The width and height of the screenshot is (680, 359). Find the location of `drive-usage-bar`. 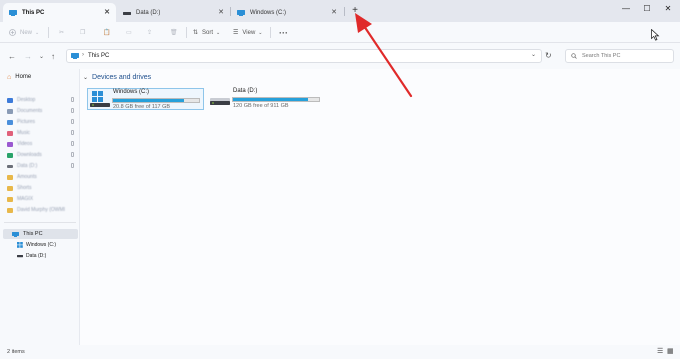

drive-usage-bar is located at coordinates (276, 99).